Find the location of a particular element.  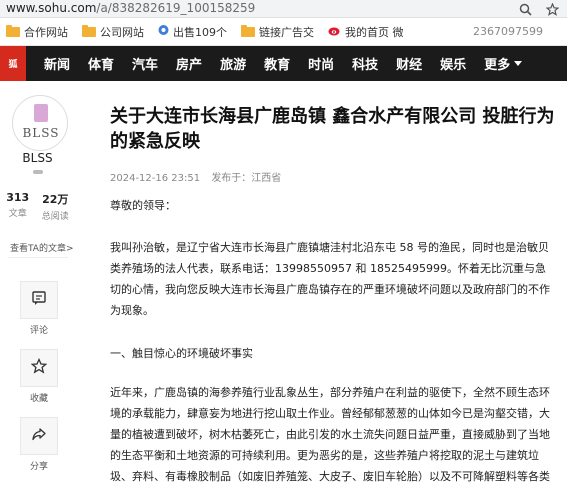

nav-item-sports: 体育 is located at coordinates (101, 63).